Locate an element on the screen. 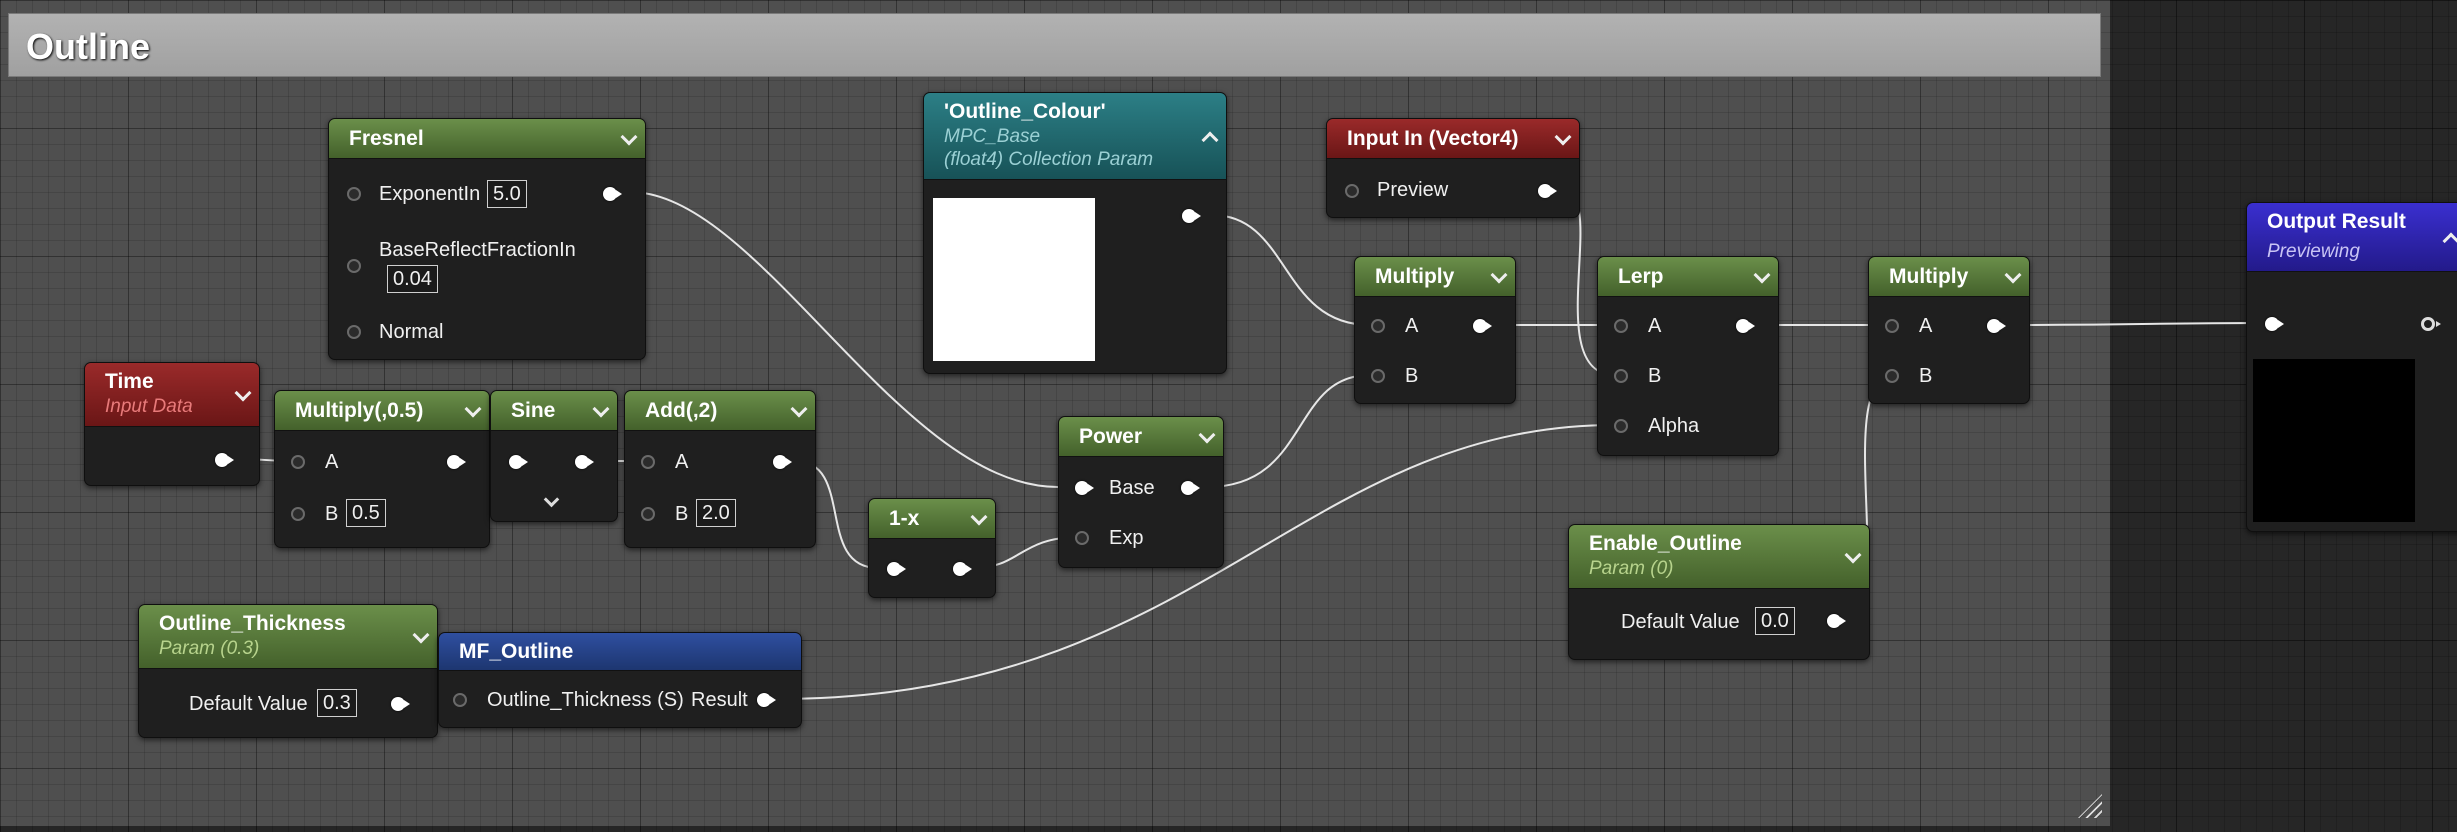 This screenshot has width=2457, height=832. outline-thickness-subtitle: Param (0.3) is located at coordinates (209, 648).